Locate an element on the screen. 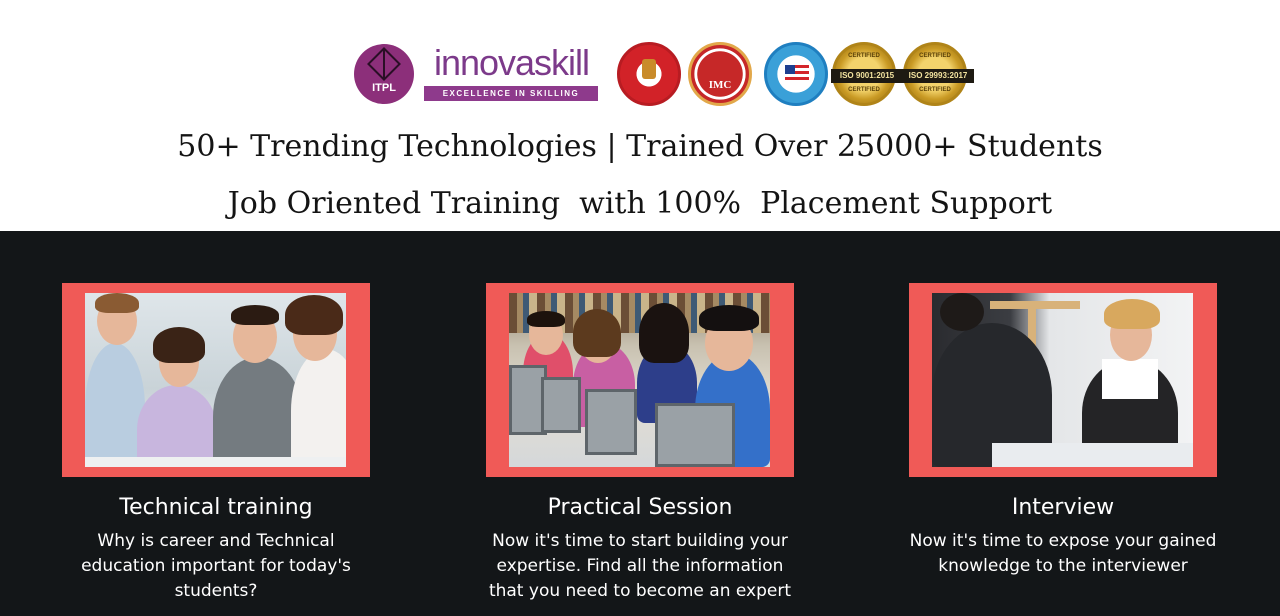  iso-9001-label: ISO 9001:2015 is located at coordinates (867, 76).